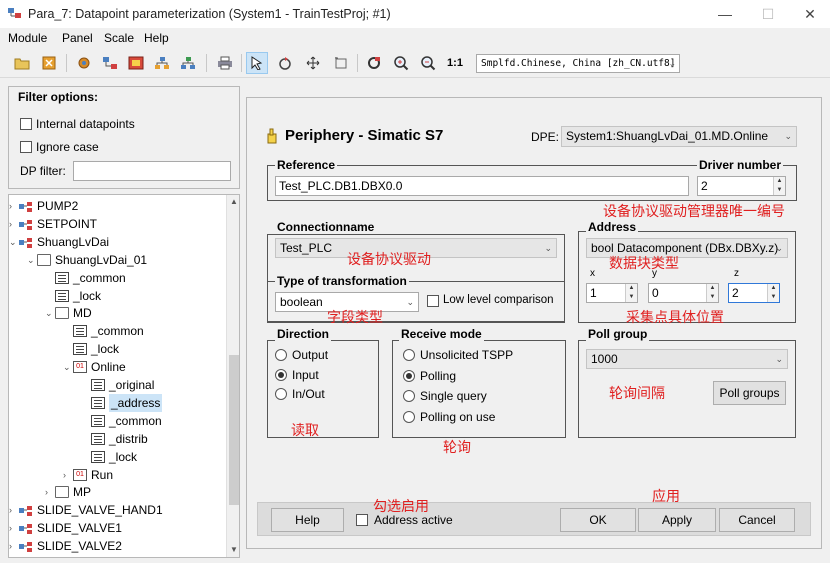  Describe the element at coordinates (281, 374) in the screenshot. I see `direction-radio-input` at that location.